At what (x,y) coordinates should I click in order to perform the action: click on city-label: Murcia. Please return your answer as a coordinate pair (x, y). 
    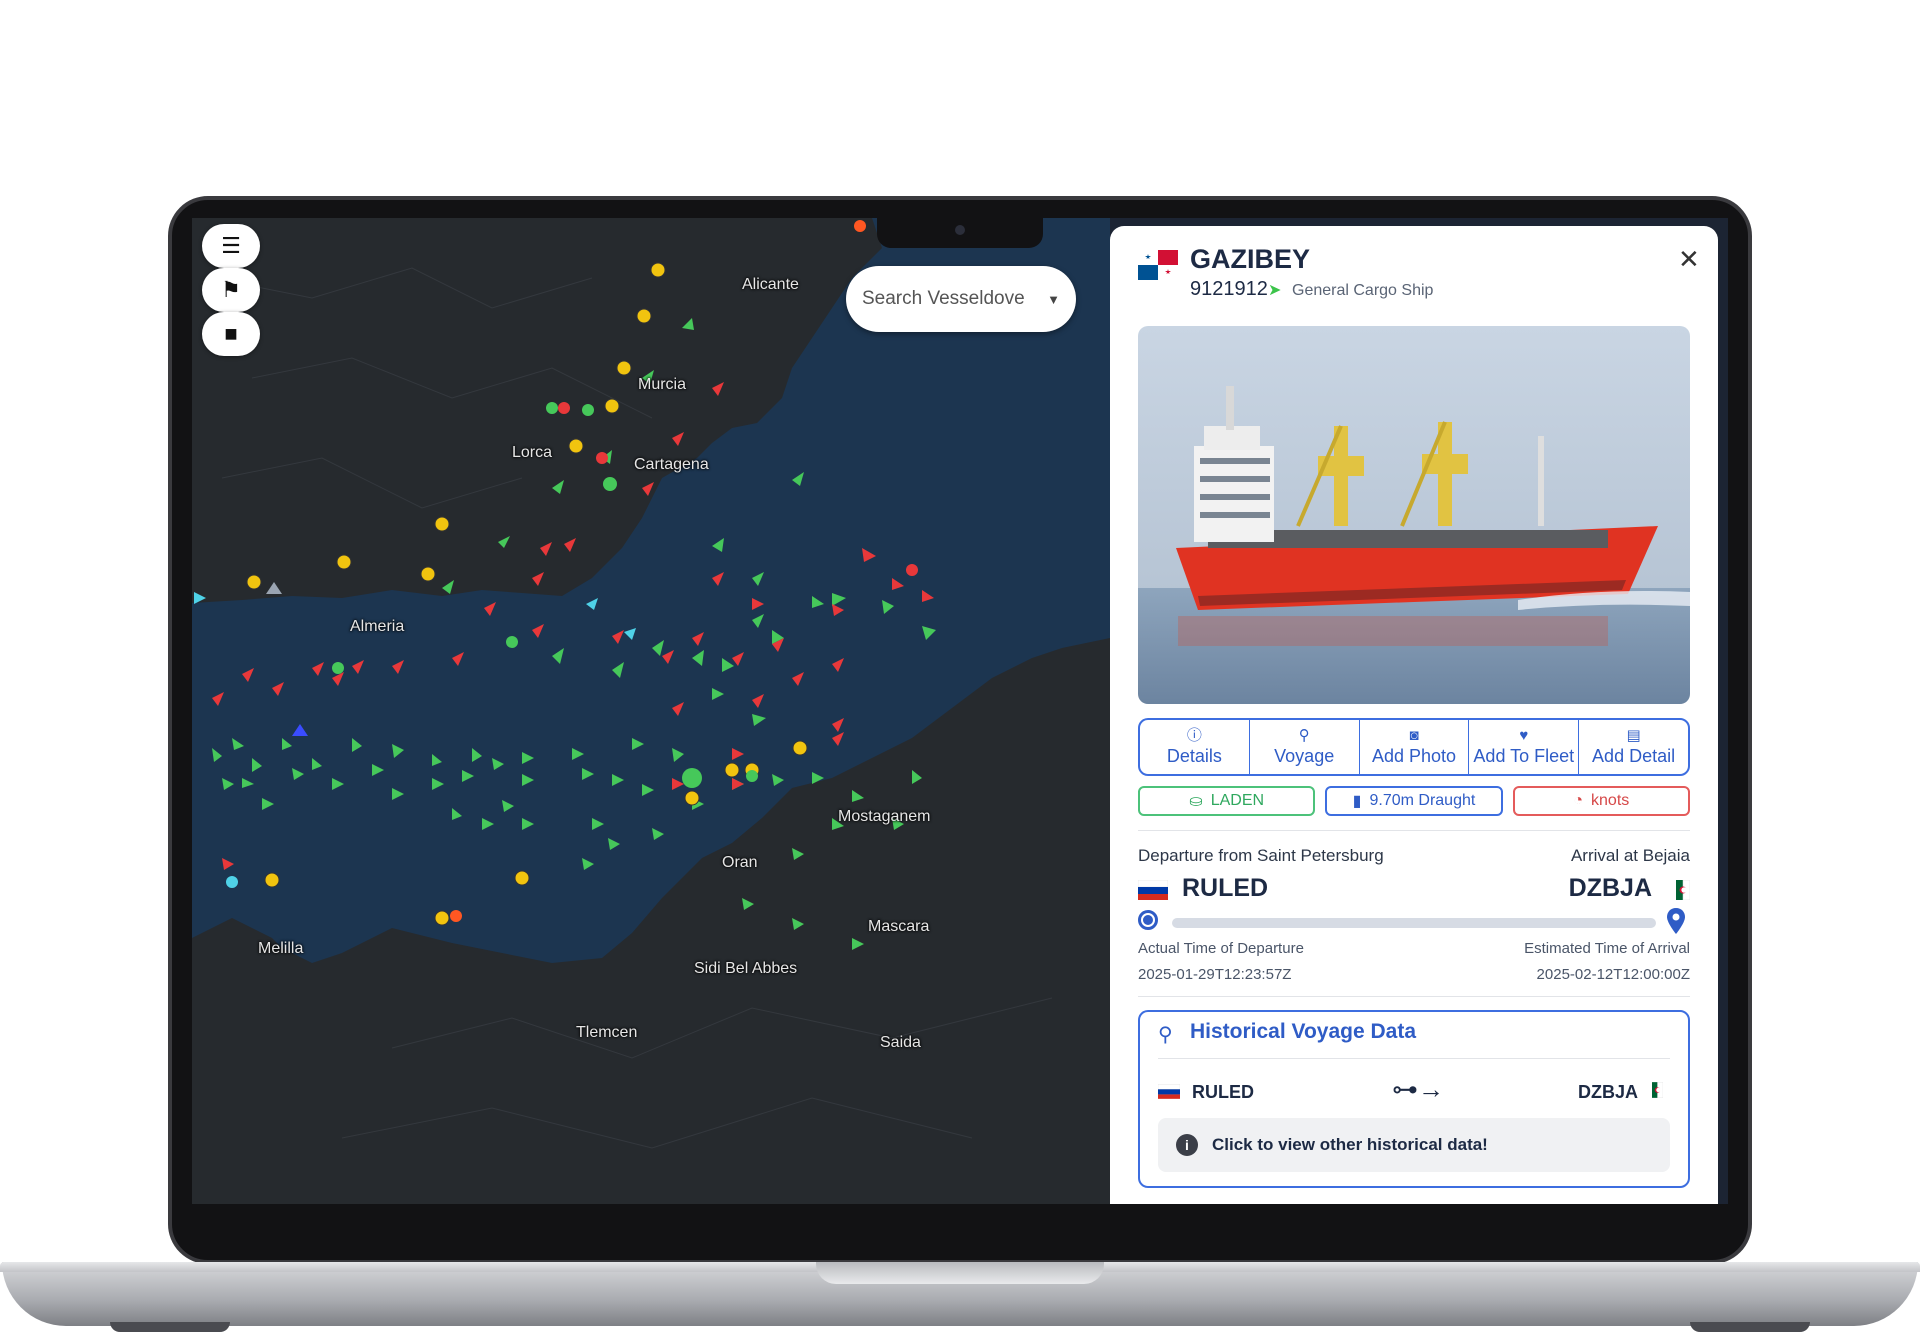
    Looking at the image, I should click on (662, 384).